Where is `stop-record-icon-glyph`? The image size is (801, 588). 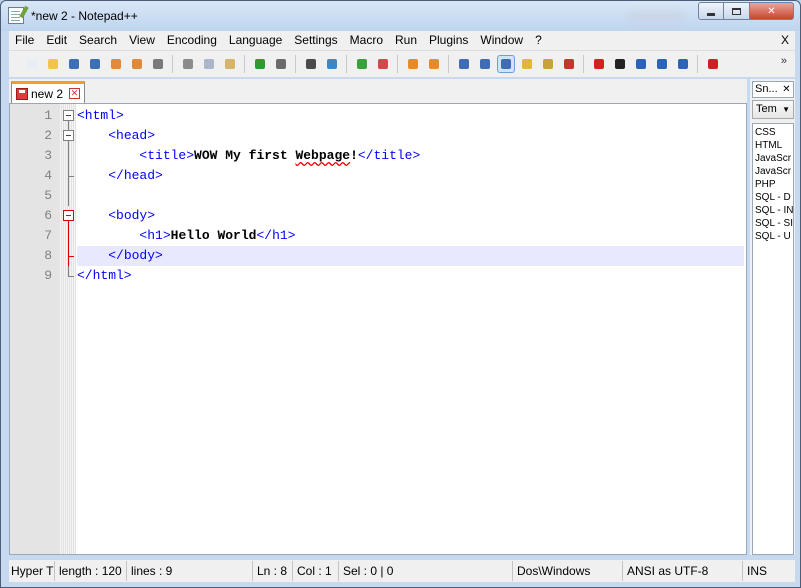
stop-record-icon-glyph is located at coordinates (619, 64).